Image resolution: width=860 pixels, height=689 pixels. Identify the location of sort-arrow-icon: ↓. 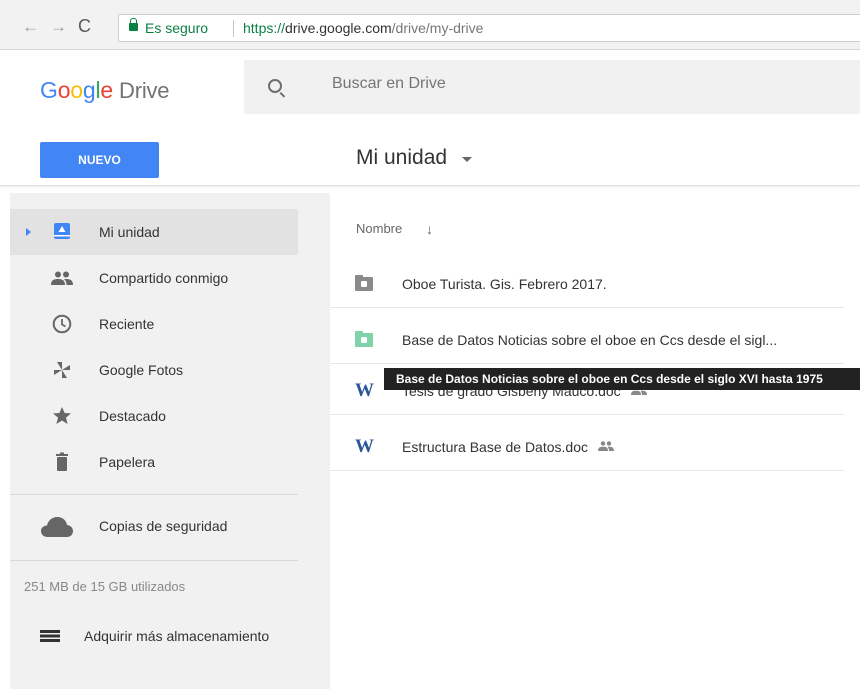
(429, 229).